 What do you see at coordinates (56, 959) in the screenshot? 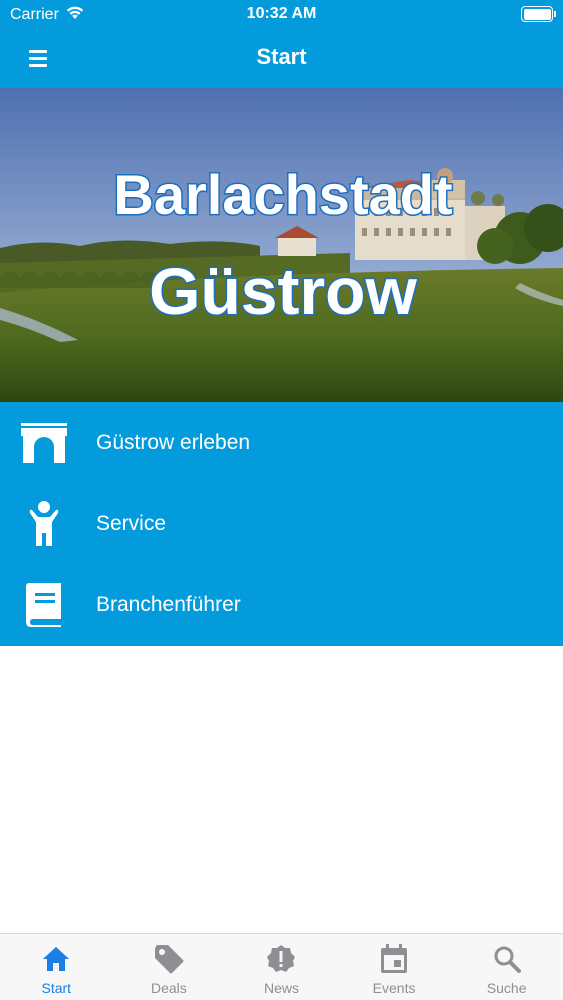
I see `home-icon` at bounding box center [56, 959].